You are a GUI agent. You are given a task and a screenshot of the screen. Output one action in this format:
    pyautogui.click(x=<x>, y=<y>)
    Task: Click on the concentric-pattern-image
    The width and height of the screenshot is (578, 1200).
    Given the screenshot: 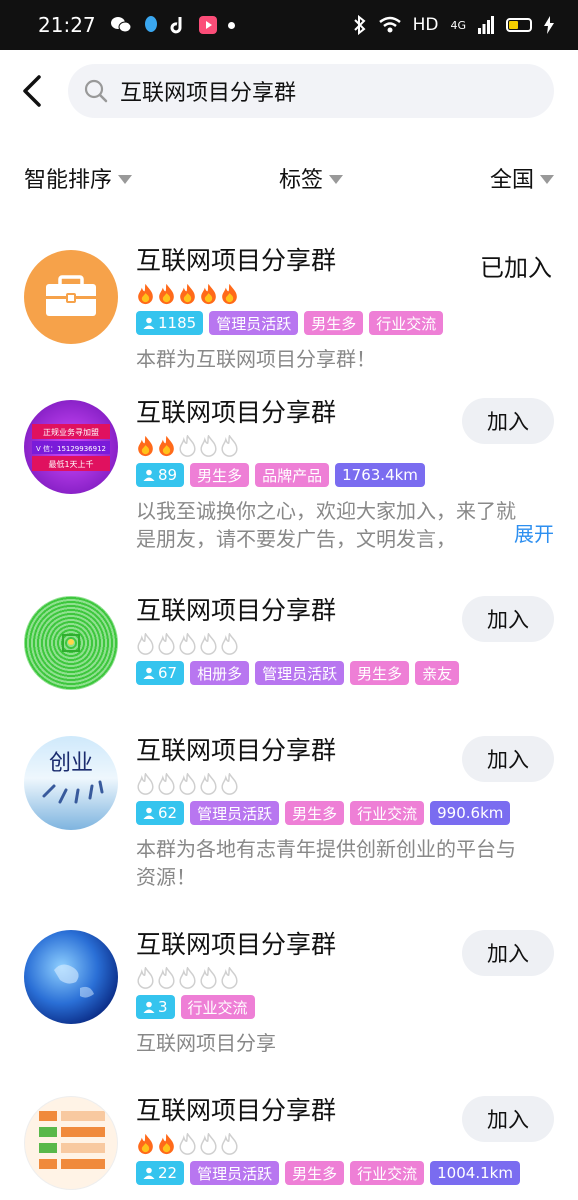 What is the action you would take?
    pyautogui.click(x=71, y=643)
    